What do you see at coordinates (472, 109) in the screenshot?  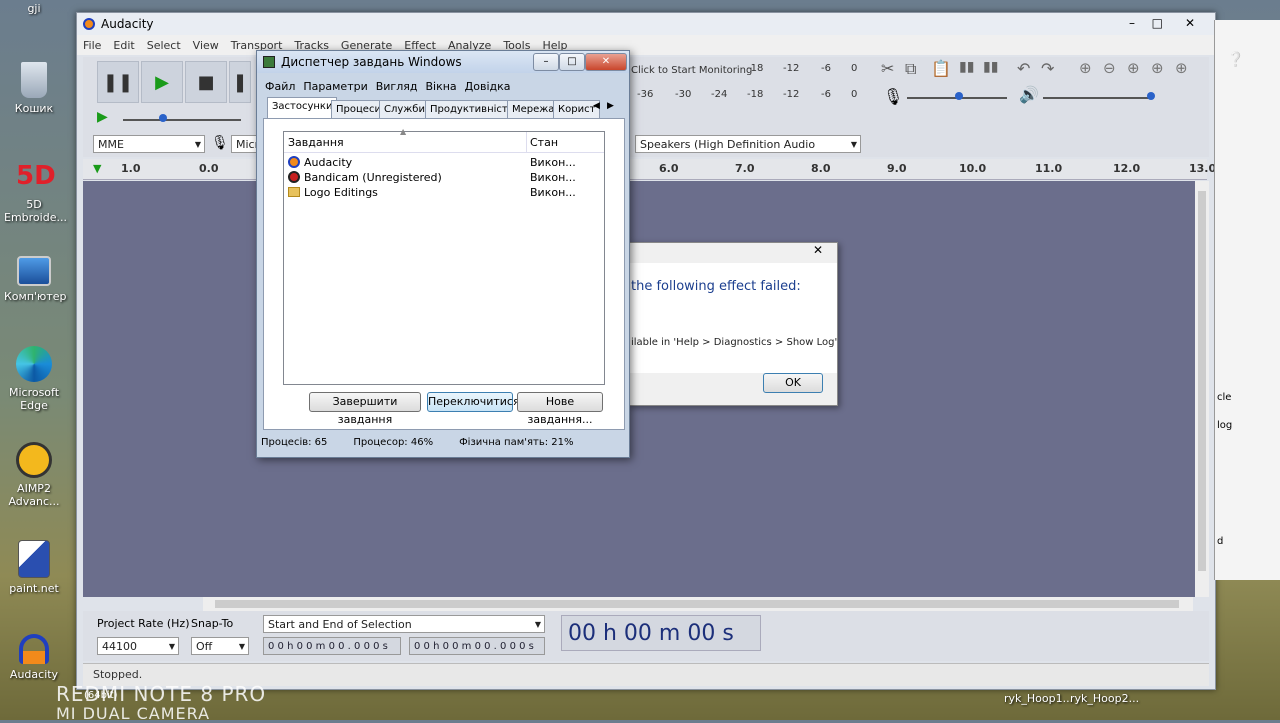 I see `tab-performance: Продуктивність` at bounding box center [472, 109].